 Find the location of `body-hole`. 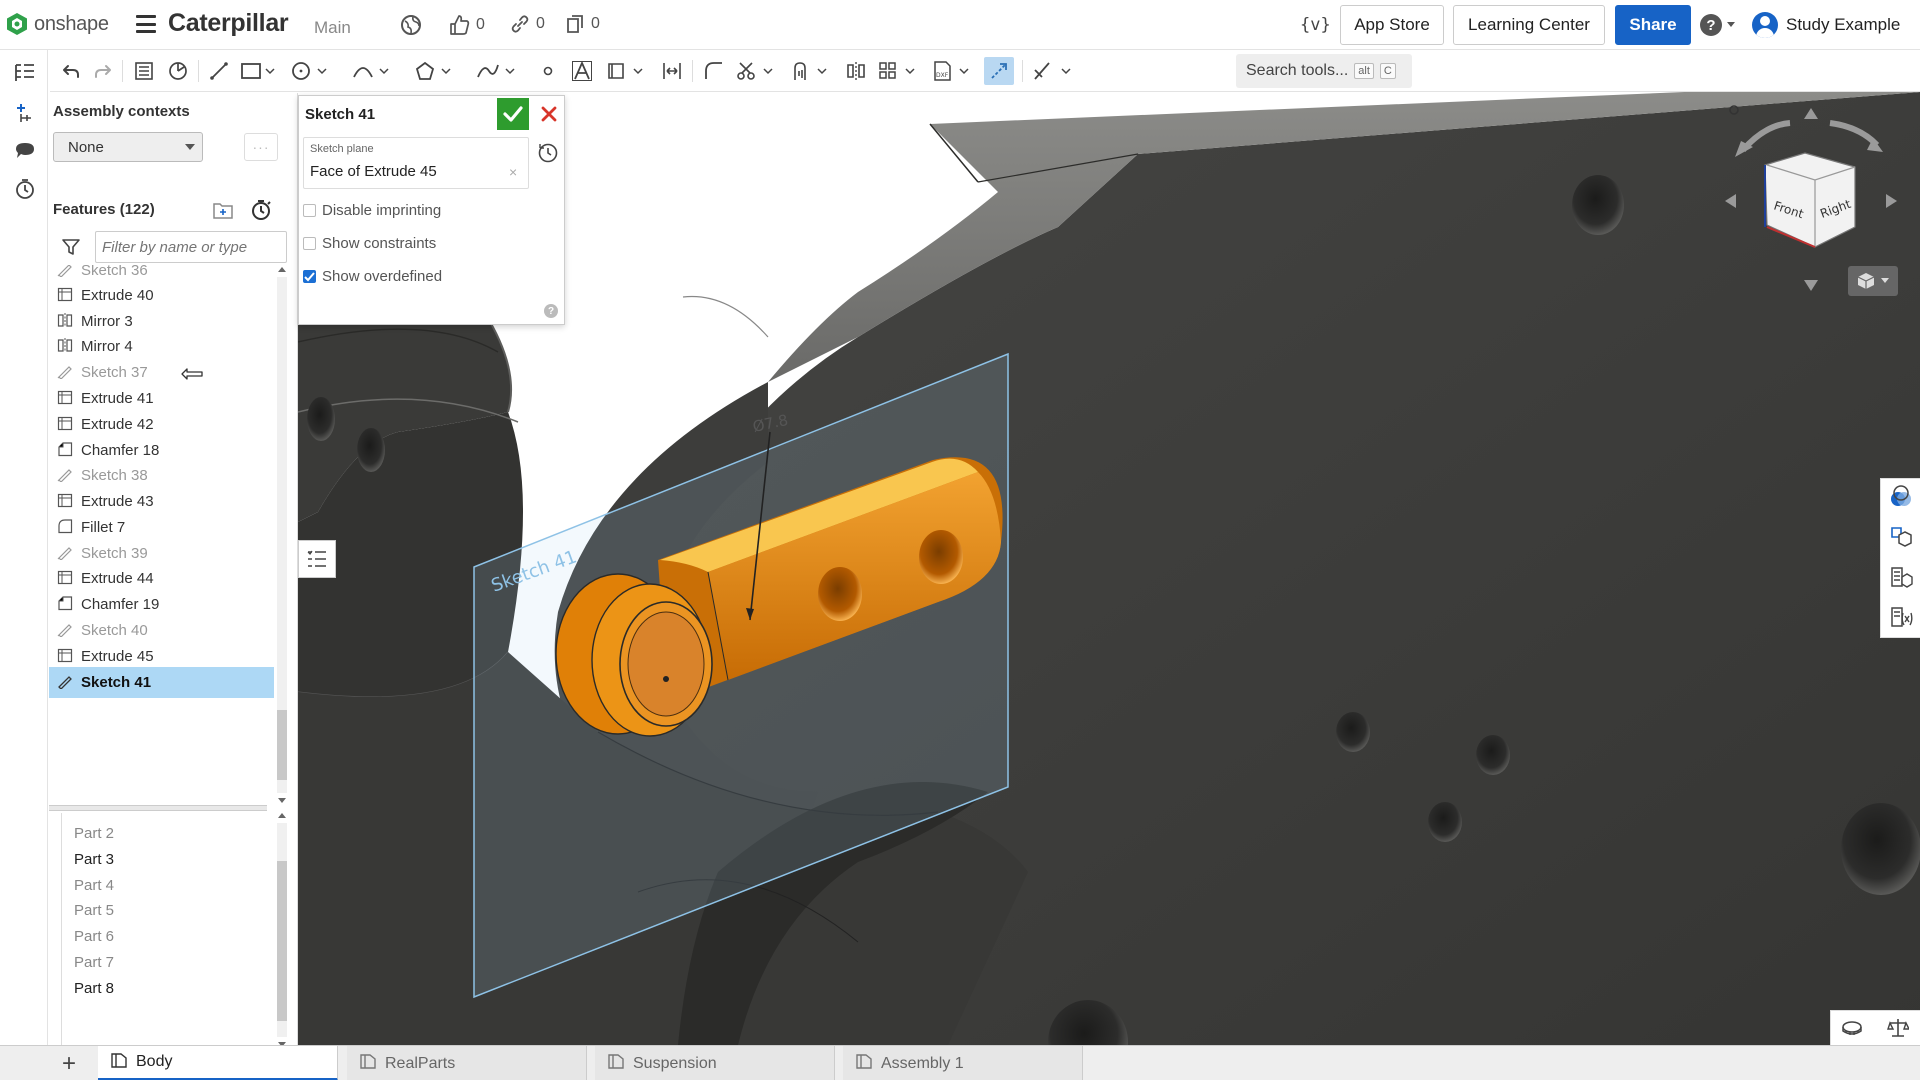

body-hole is located at coordinates (1598, 205).